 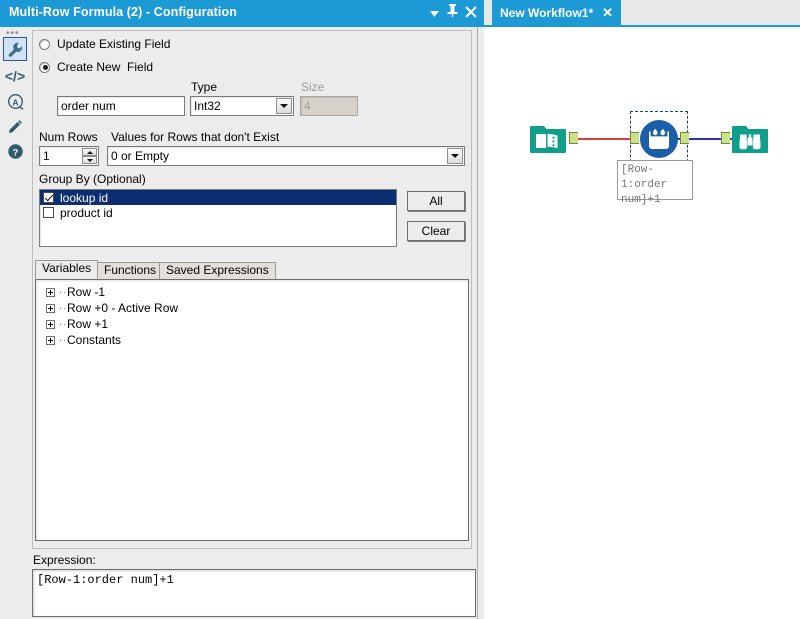 What do you see at coordinates (86, 292) in the screenshot?
I see `tree-item-label: Row -1` at bounding box center [86, 292].